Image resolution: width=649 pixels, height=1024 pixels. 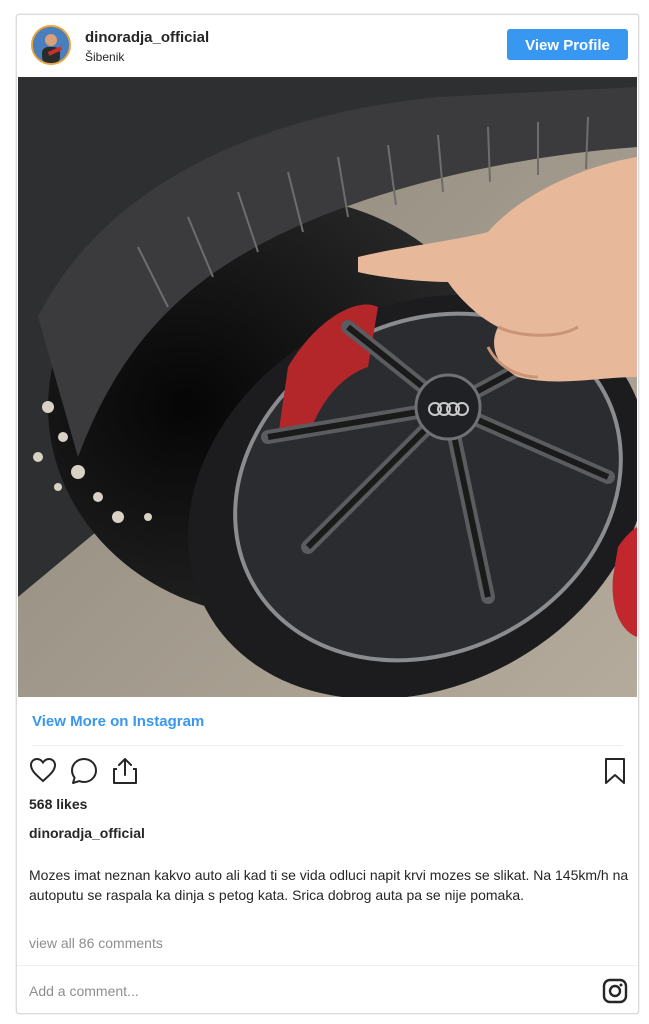 I want to click on post-header: dinoradja_official Šibenik View Profile, so click(x=327, y=46).